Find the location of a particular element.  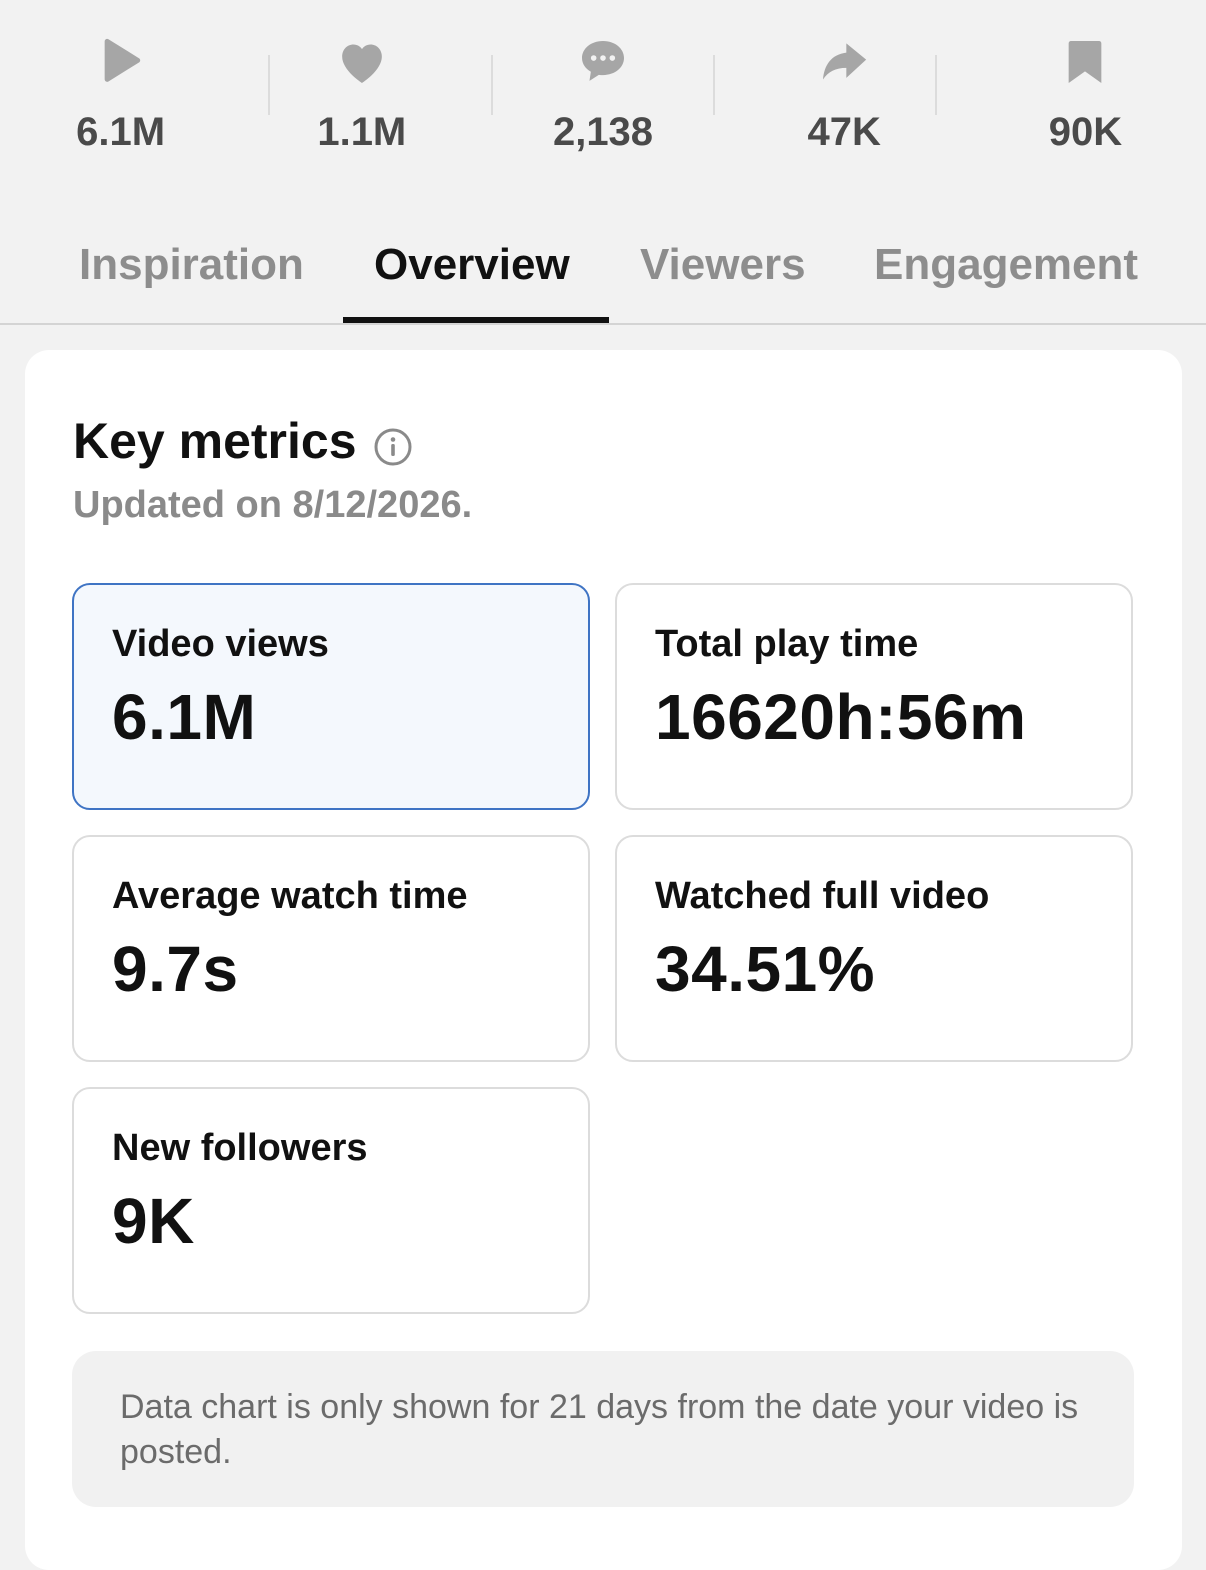

stats-bar: 6.1M 1.1M 2,138 47K 90K is located at coordinates (603, 100).